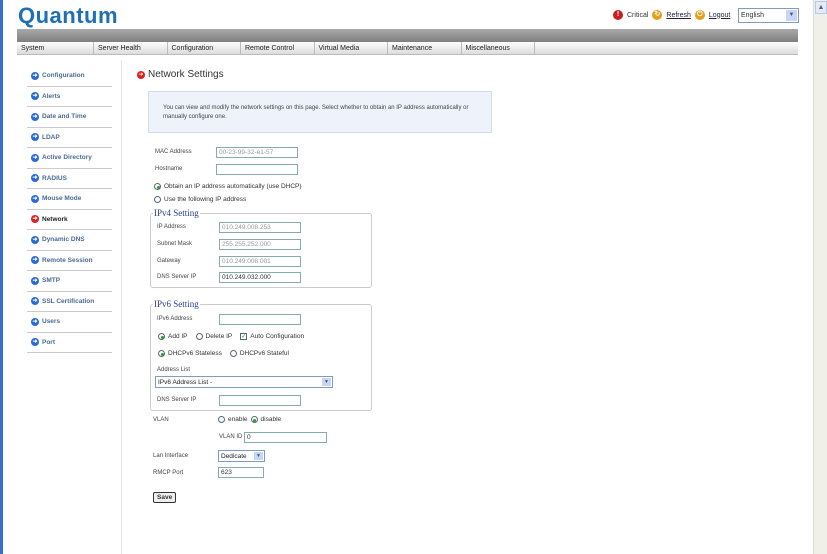 The width and height of the screenshot is (827, 554). What do you see at coordinates (175, 319) in the screenshot?
I see `ipv6-address-label: IPv6 Address` at bounding box center [175, 319].